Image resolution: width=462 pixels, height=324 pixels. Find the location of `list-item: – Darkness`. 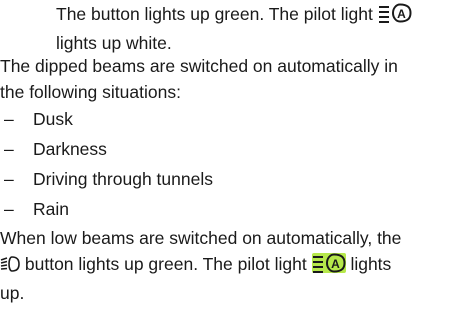

list-item: – Darkness is located at coordinates (106, 149).